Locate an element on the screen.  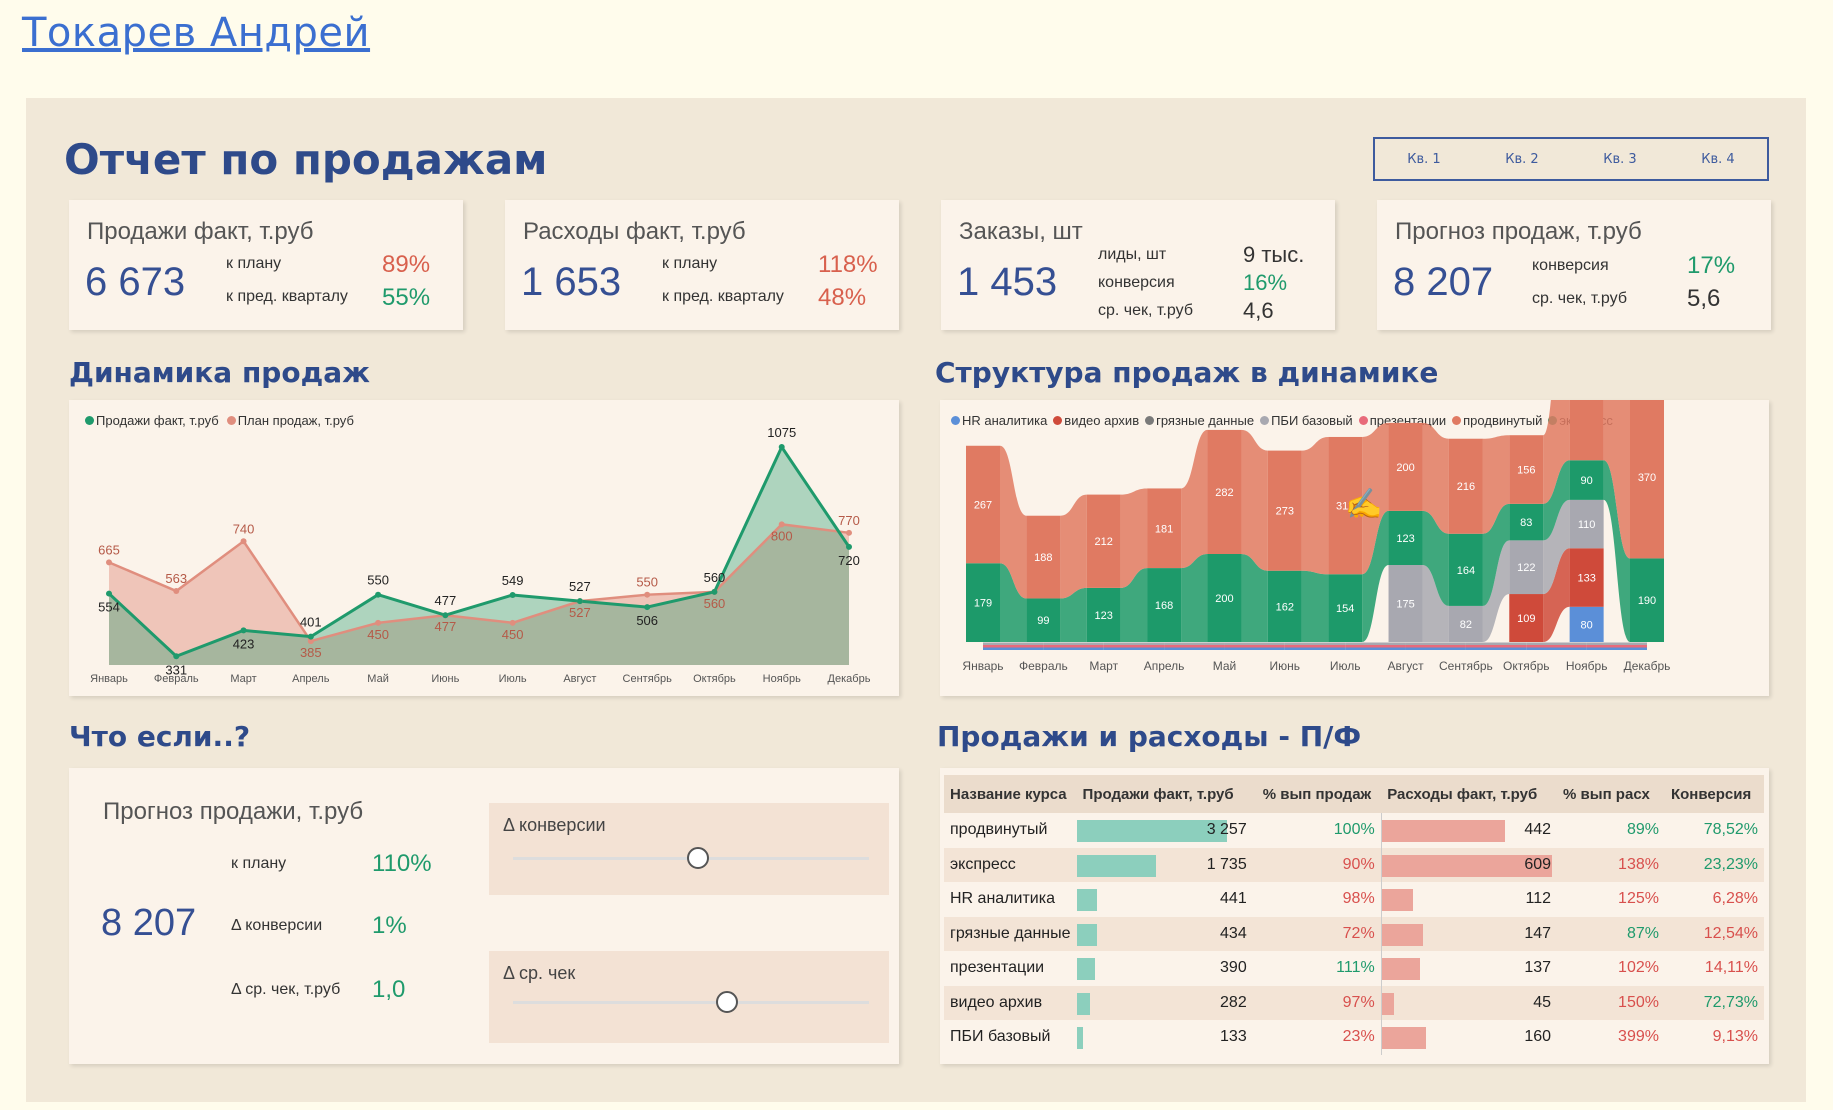
sales-value: 1 735 is located at coordinates (1226, 864).